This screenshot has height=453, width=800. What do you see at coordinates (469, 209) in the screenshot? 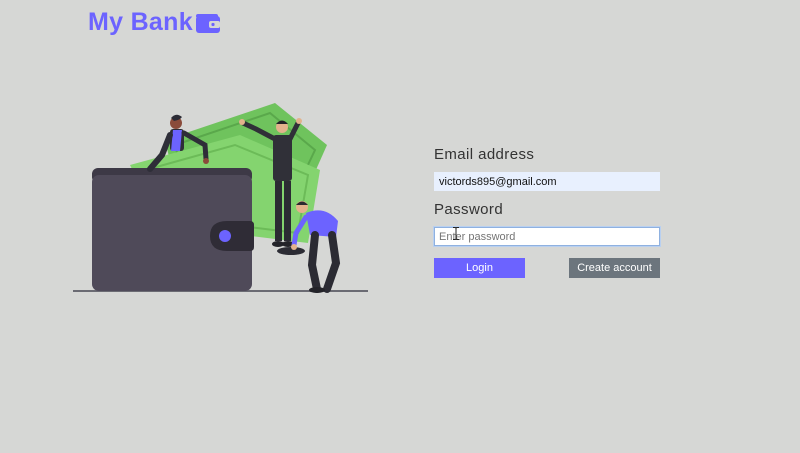
I see `password-label: Password` at bounding box center [469, 209].